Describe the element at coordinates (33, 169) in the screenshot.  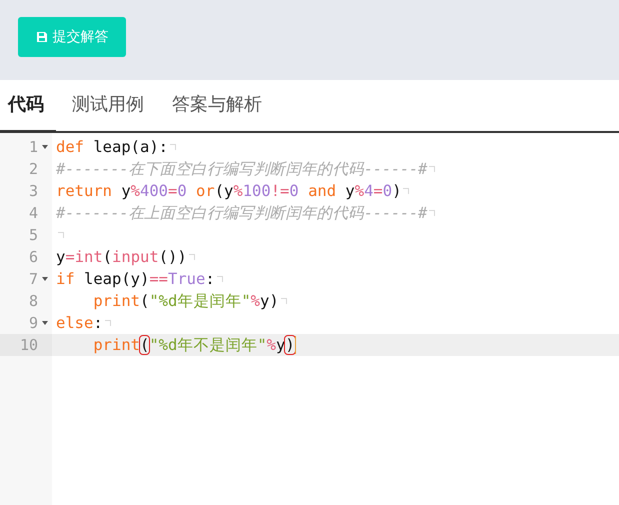
I see `line-number: 2` at that location.